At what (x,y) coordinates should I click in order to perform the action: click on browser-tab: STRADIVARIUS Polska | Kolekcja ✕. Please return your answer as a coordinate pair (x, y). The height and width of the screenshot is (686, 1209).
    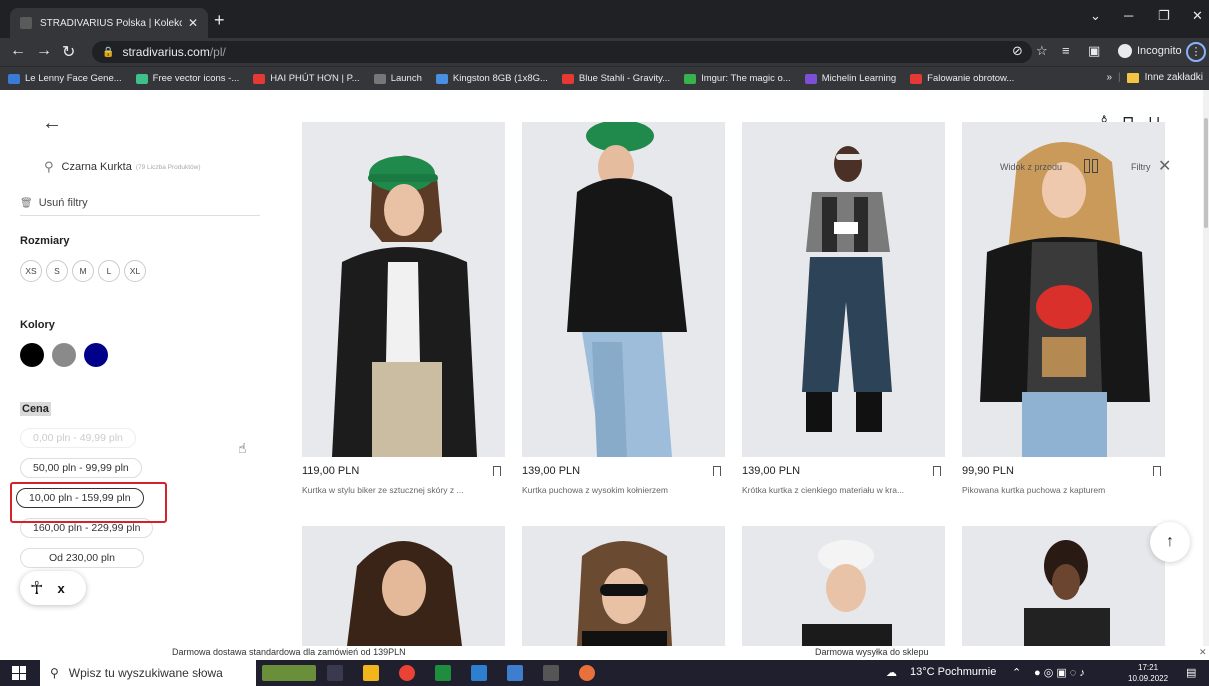
    Looking at the image, I should click on (109, 23).